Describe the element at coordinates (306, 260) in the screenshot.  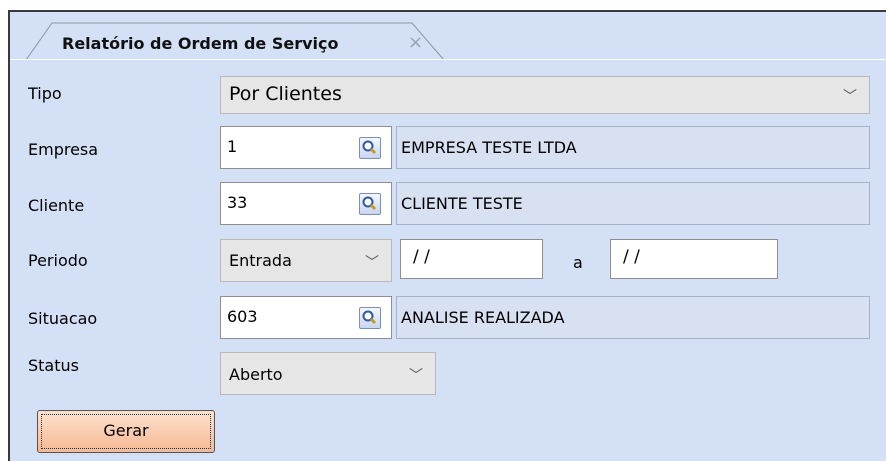
I see `periodo-type-select: Entrada ﹀` at that location.